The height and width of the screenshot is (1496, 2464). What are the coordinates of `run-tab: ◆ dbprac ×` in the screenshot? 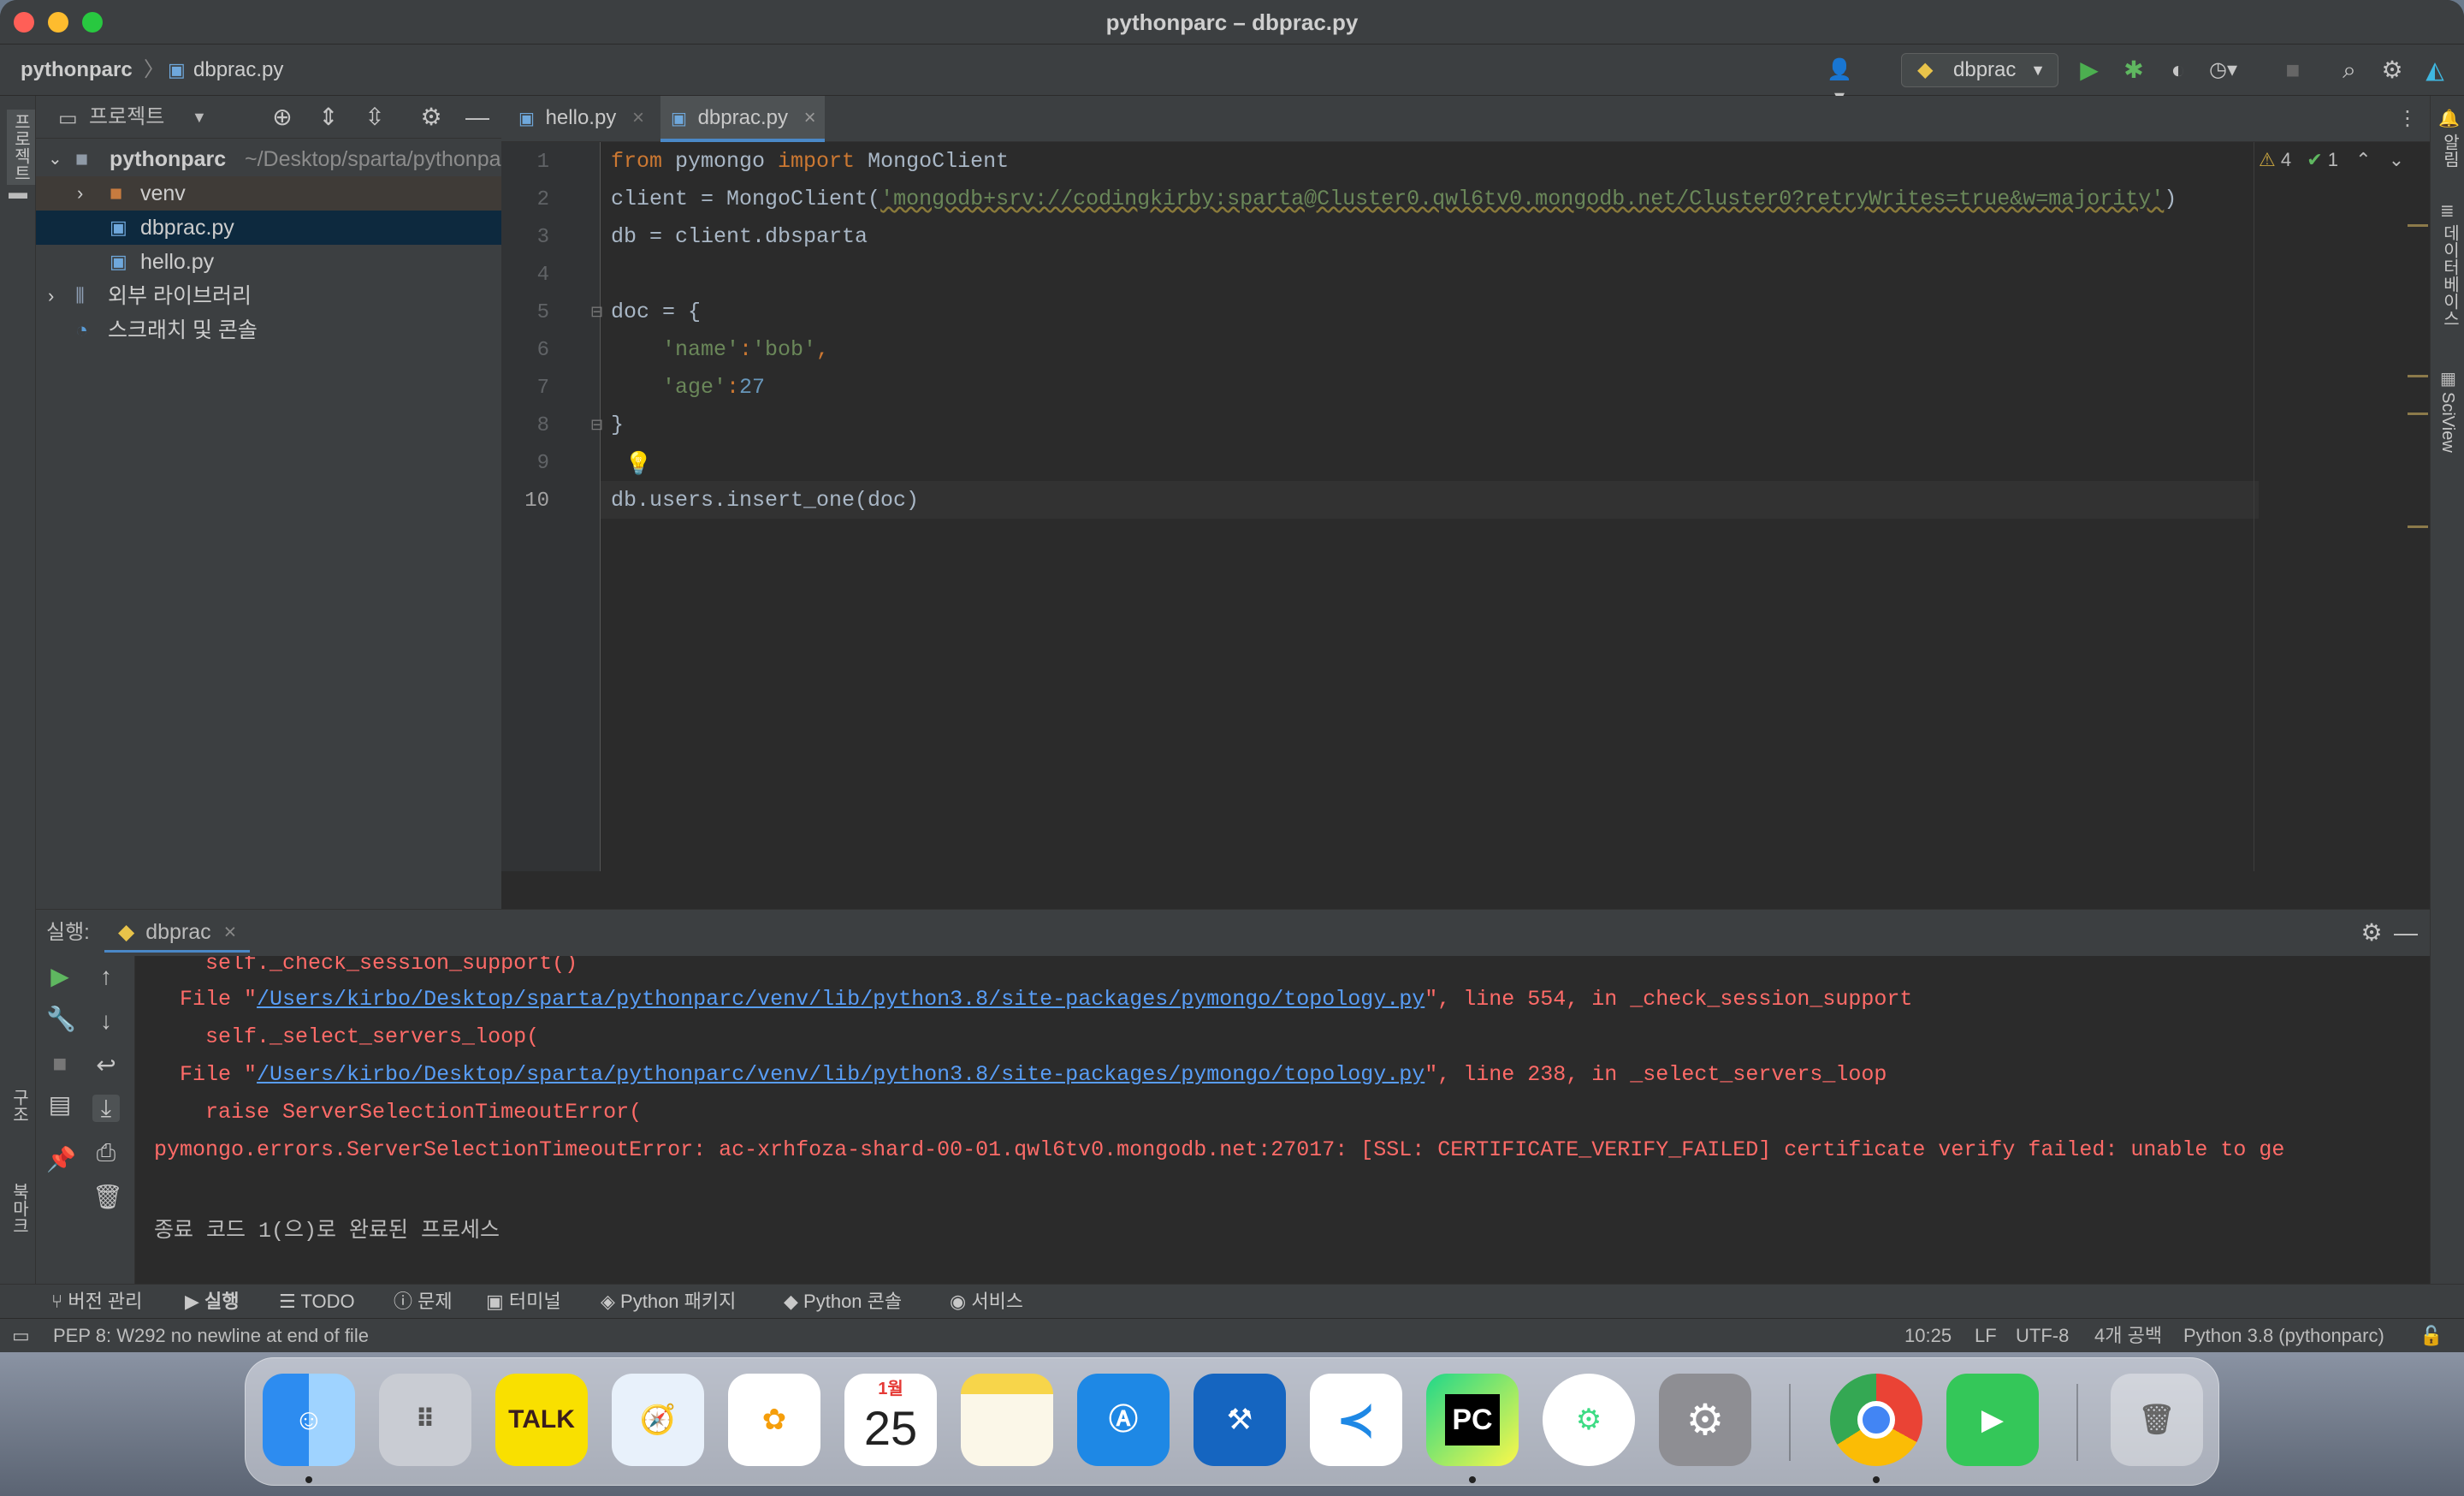 It's located at (177, 933).